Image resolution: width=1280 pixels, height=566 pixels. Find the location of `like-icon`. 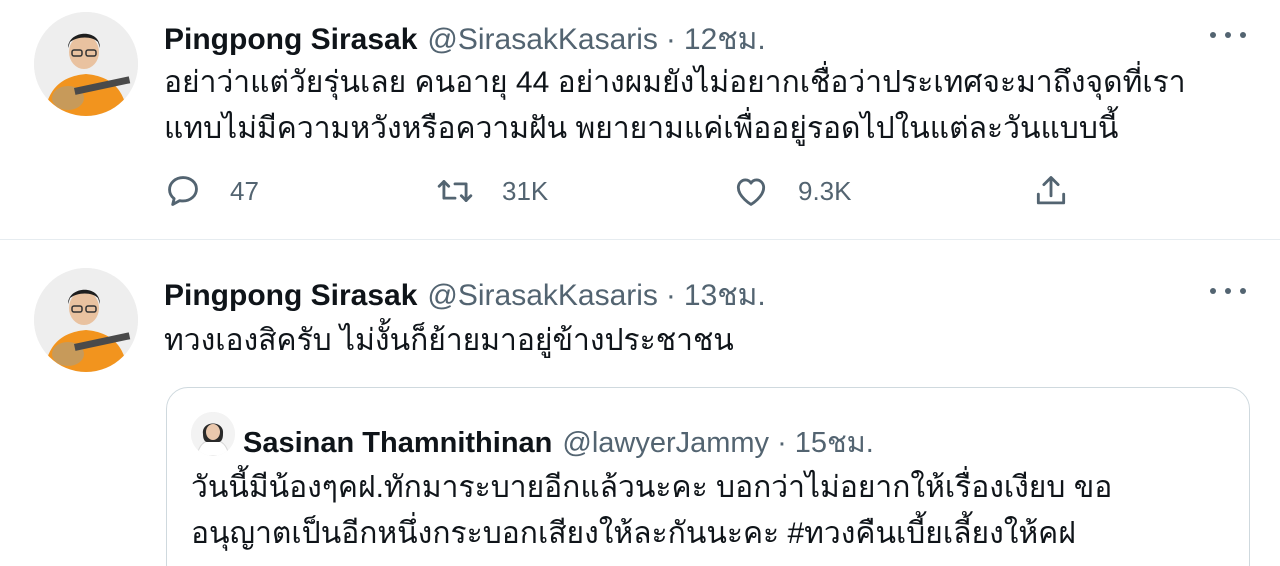

like-icon is located at coordinates (751, 192).